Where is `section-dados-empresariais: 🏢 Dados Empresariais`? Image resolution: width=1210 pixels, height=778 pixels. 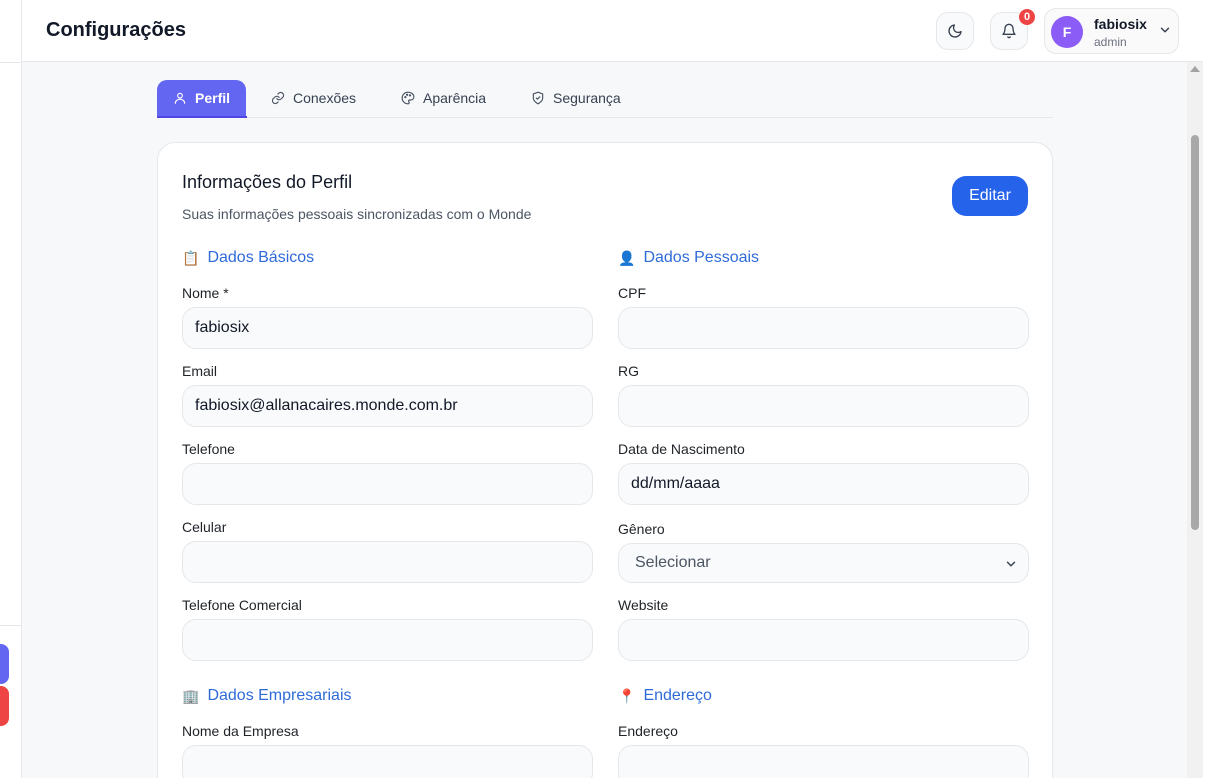 section-dados-empresariais: 🏢 Dados Empresariais is located at coordinates (267, 696).